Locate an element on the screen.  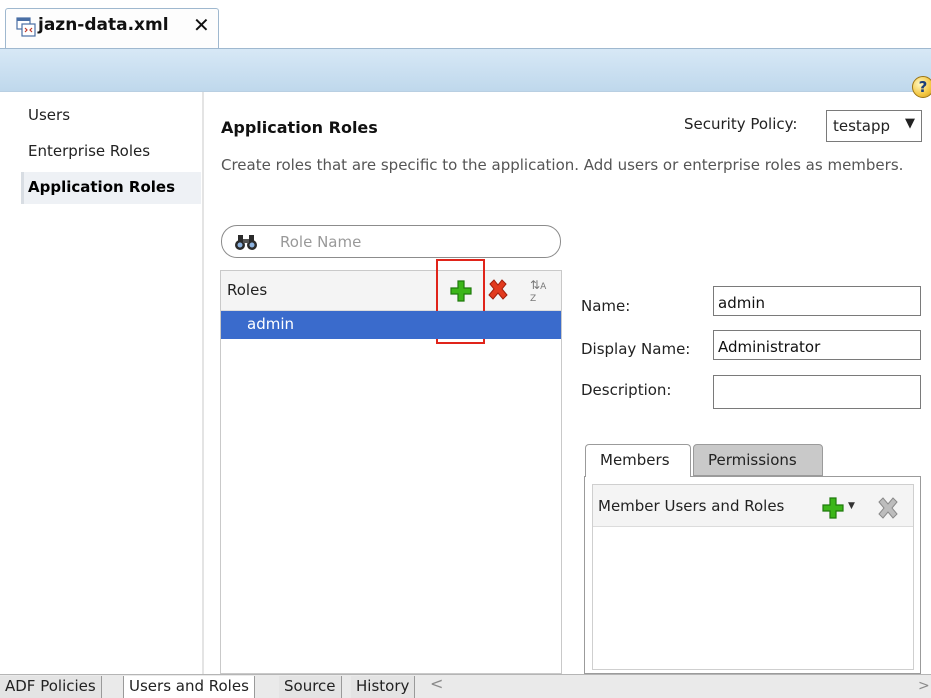
description-field is located at coordinates (817, 392).